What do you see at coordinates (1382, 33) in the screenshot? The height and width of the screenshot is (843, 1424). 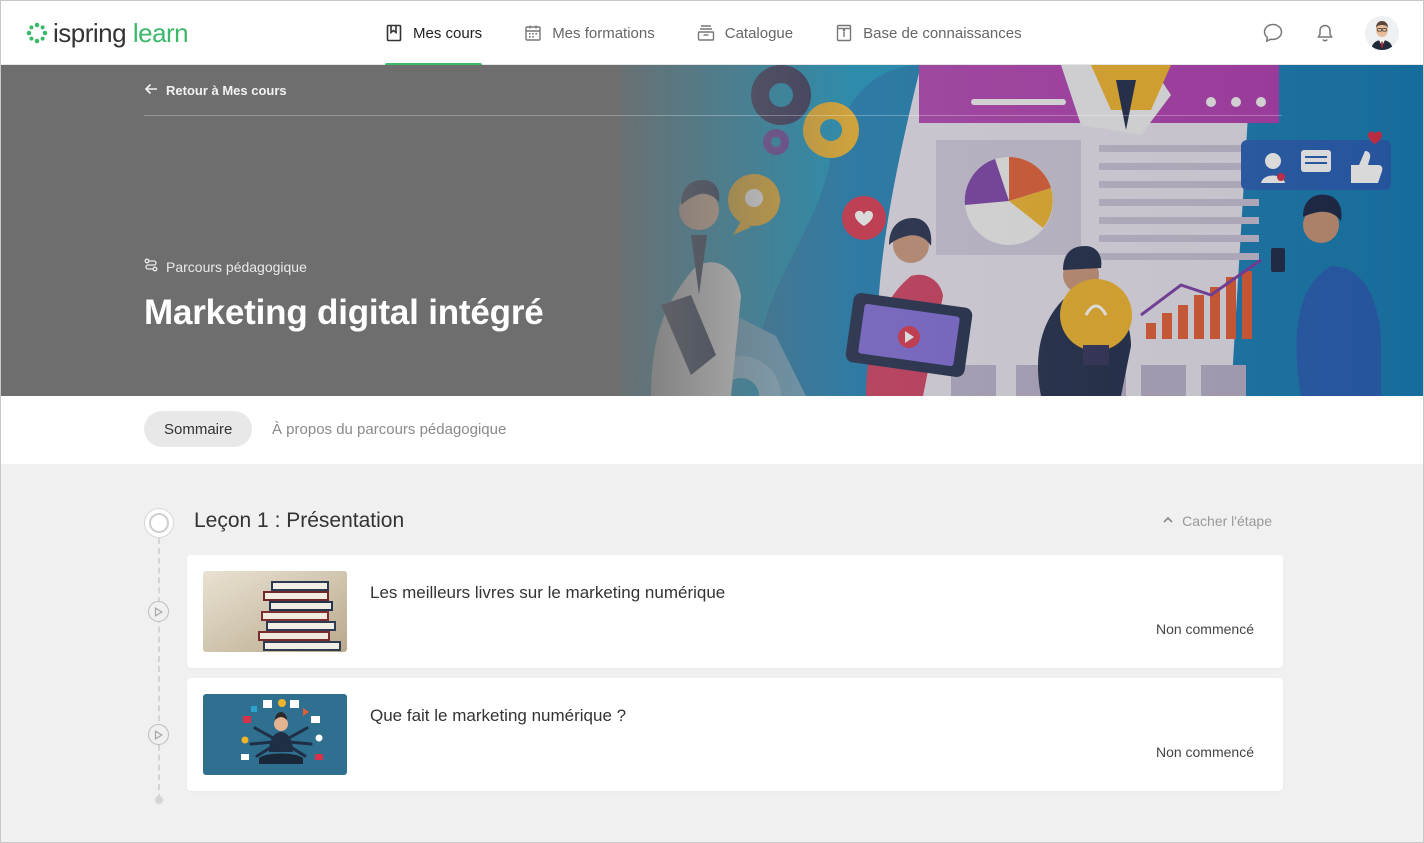 I see `user-avatar` at bounding box center [1382, 33].